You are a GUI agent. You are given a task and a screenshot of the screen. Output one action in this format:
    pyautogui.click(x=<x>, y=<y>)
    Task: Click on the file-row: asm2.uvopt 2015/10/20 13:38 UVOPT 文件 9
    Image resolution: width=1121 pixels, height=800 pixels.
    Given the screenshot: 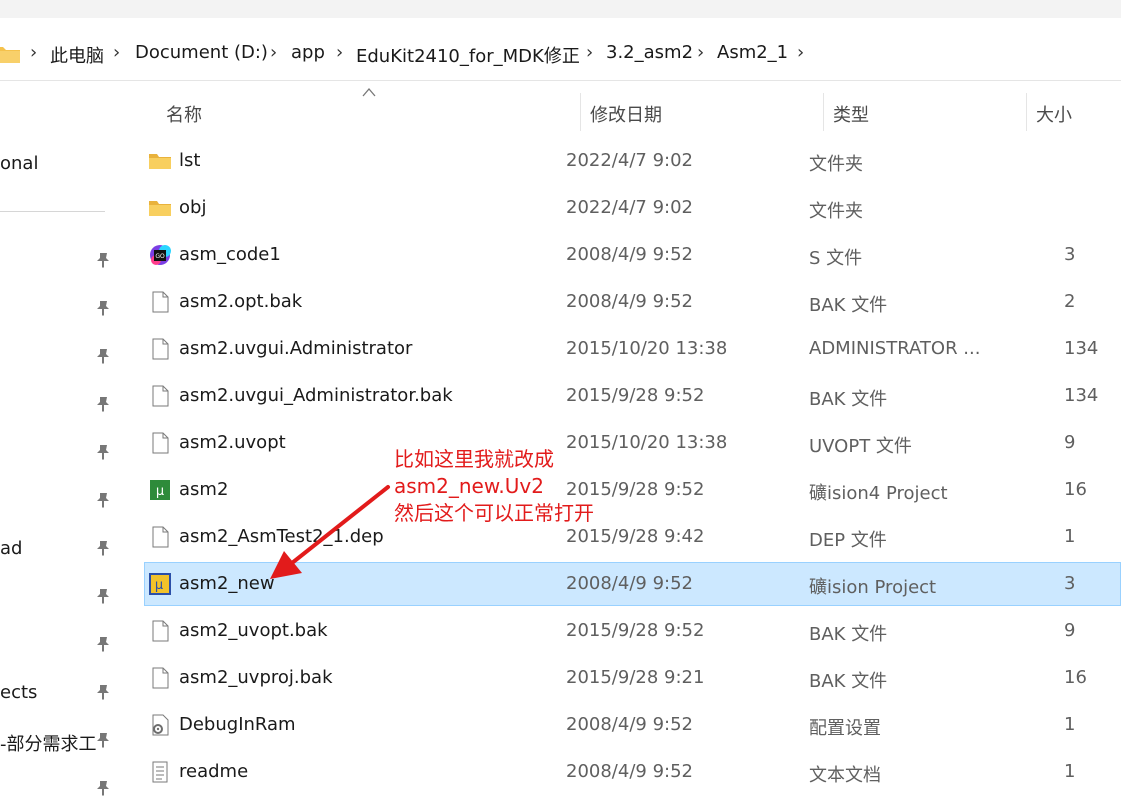 What is the action you would take?
    pyautogui.click(x=632, y=443)
    